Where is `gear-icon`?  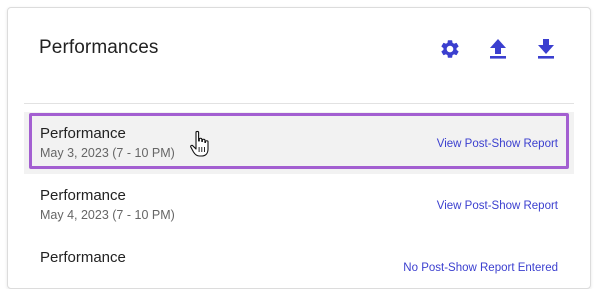 gear-icon is located at coordinates (450, 49).